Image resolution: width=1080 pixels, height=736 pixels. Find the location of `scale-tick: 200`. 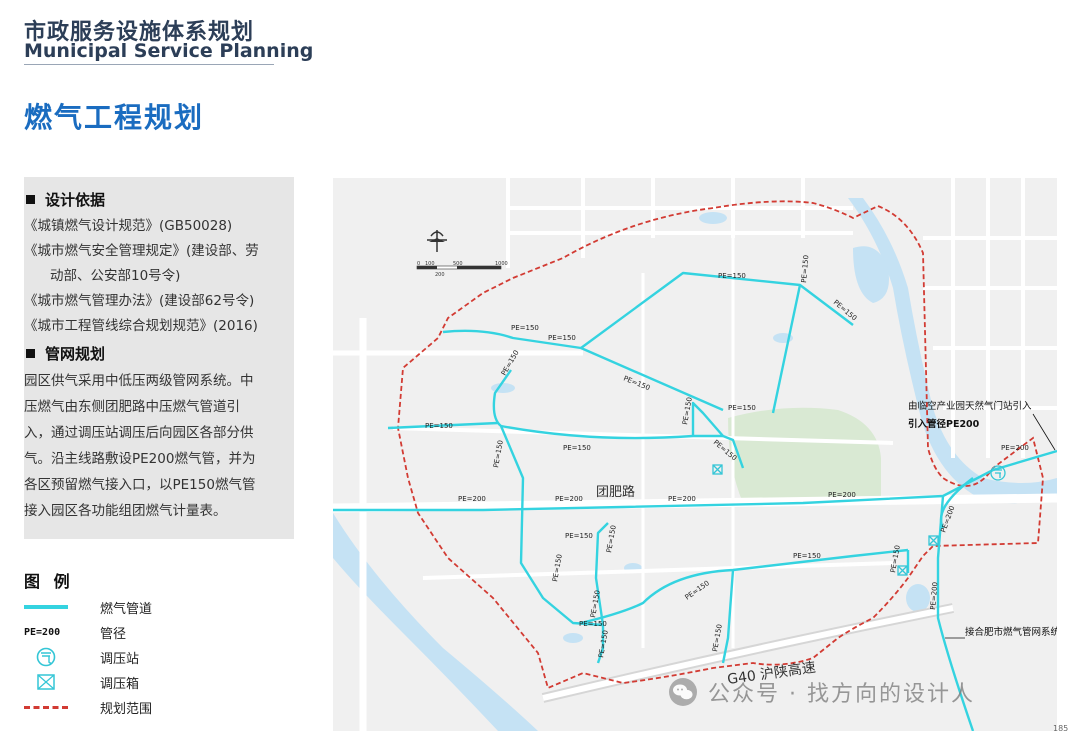

scale-tick: 200 is located at coordinates (440, 275).